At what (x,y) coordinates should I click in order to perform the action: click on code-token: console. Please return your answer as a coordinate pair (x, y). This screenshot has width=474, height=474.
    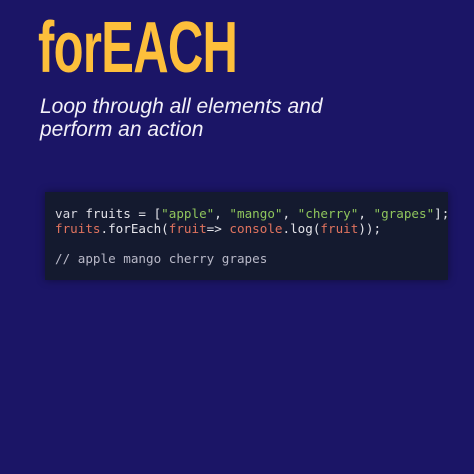
    Looking at the image, I should click on (256, 228).